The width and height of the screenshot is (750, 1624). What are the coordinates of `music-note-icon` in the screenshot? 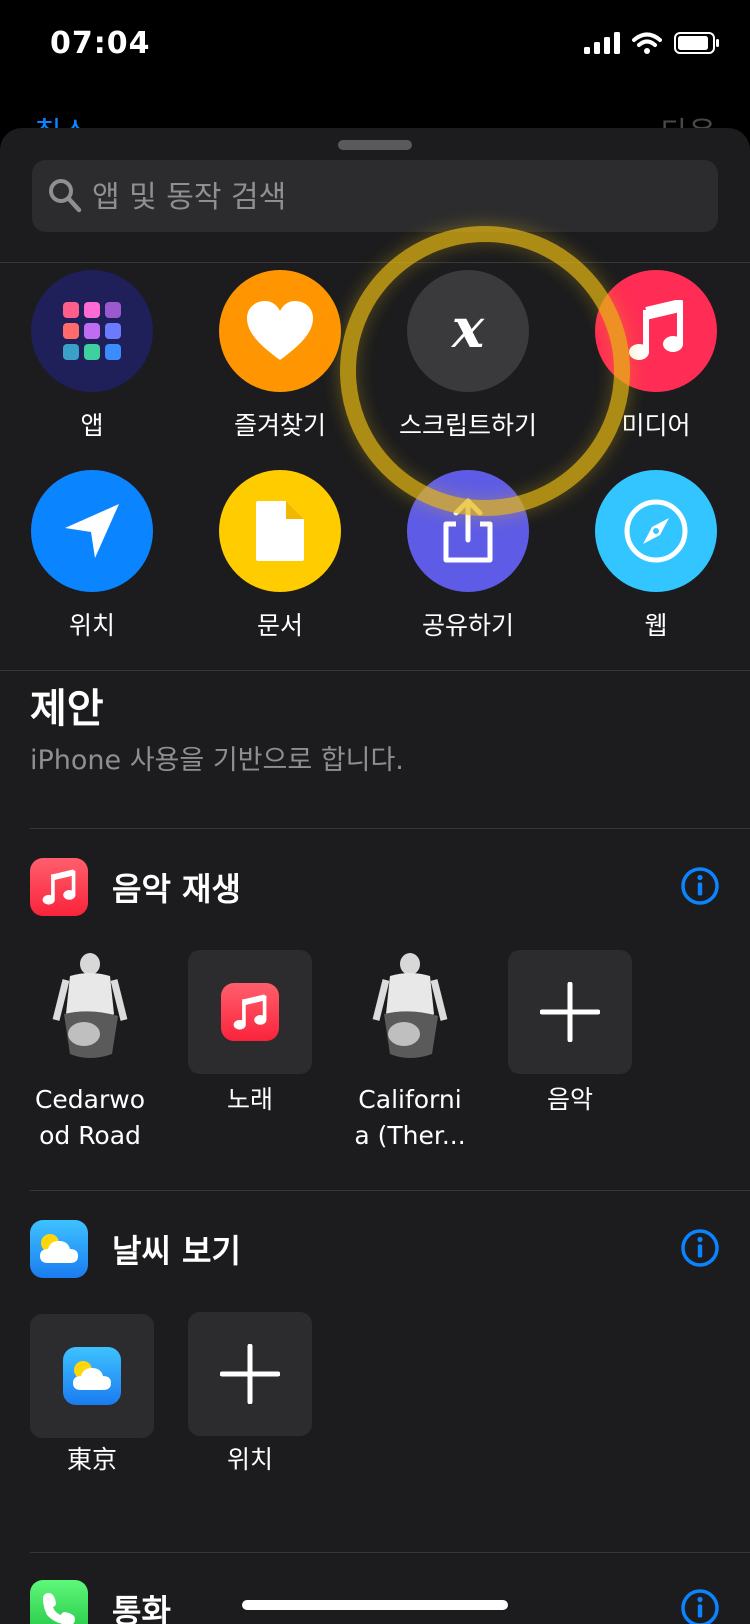 It's located at (656, 331).